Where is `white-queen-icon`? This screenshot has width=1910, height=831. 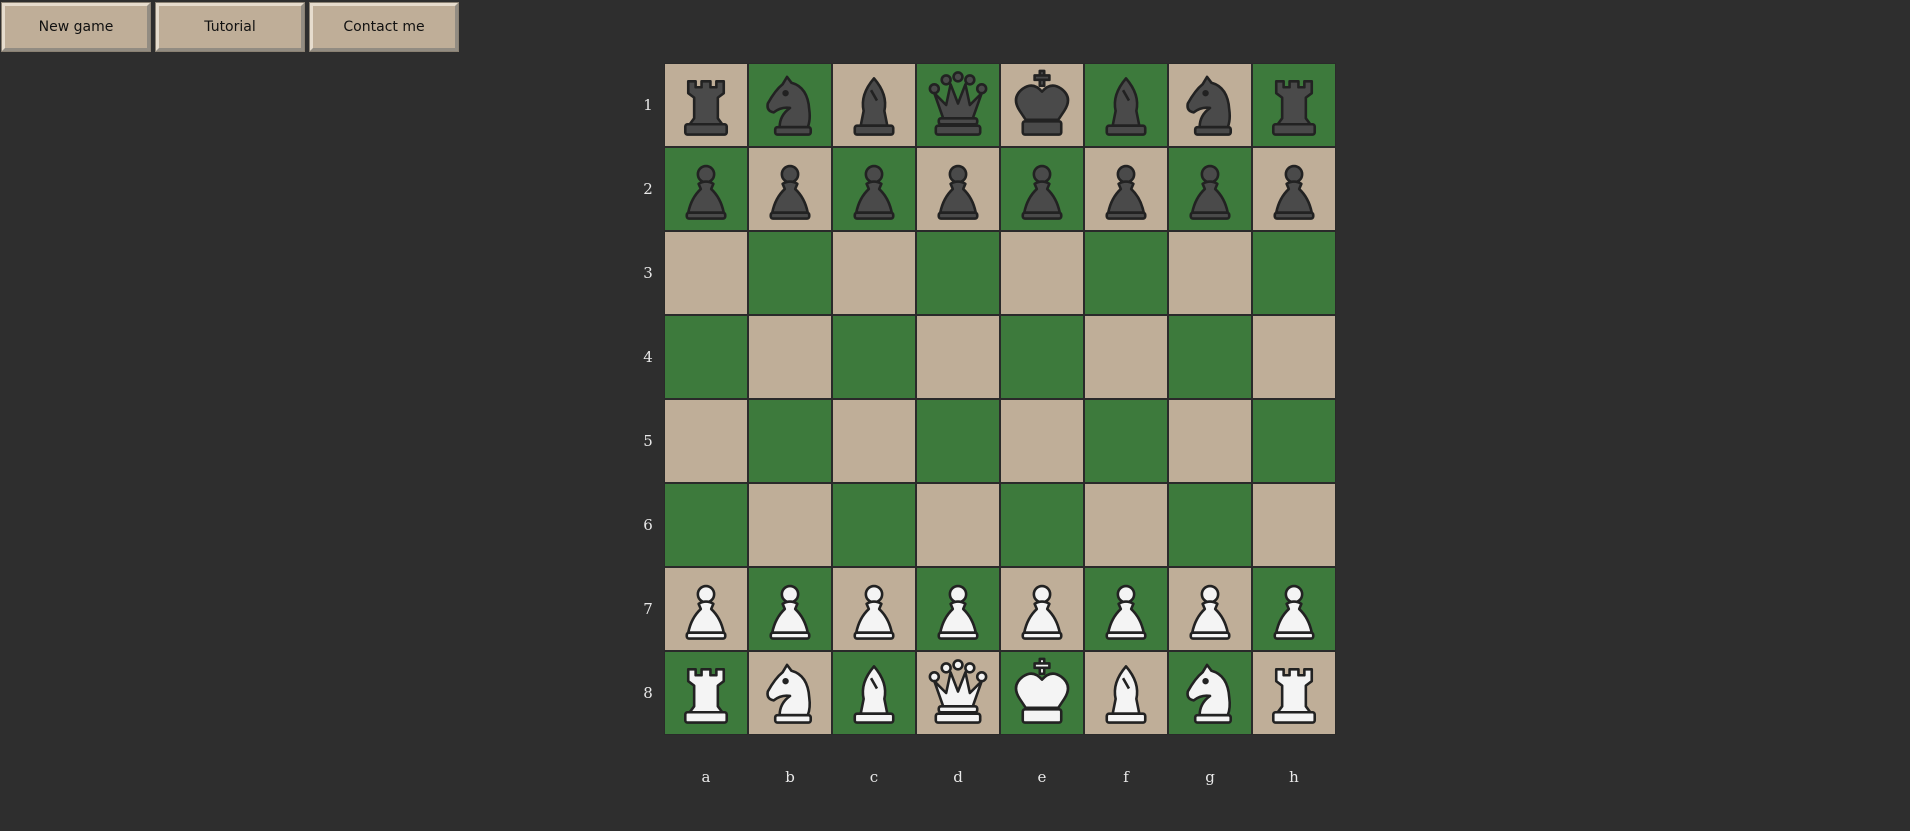
white-queen-icon is located at coordinates (958, 693).